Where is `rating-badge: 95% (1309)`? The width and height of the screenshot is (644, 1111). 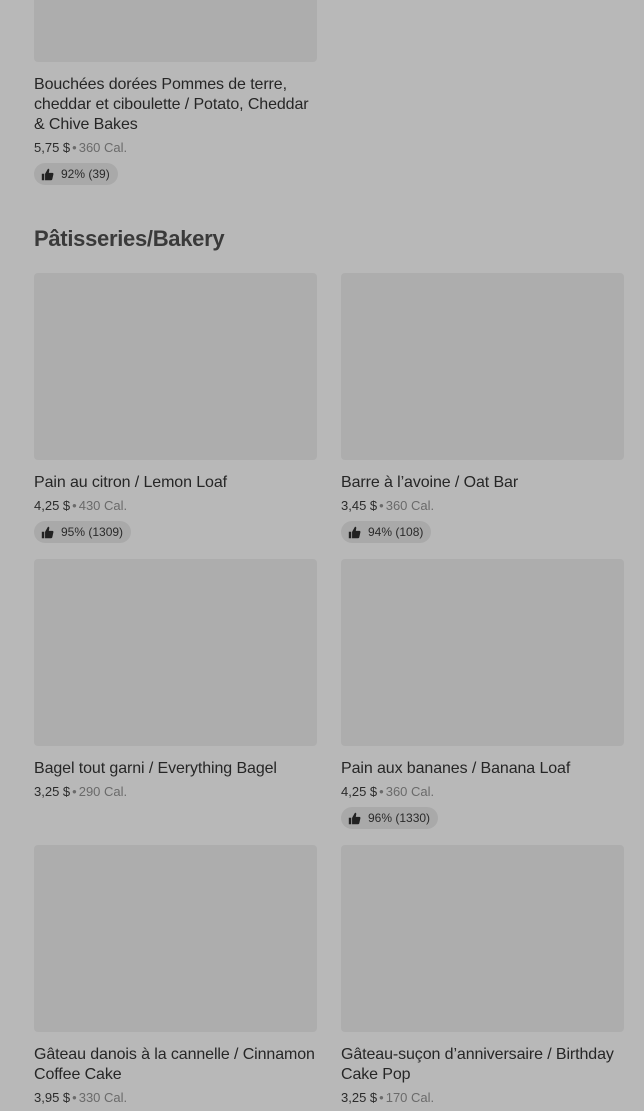
rating-badge: 95% (1309) is located at coordinates (83, 532).